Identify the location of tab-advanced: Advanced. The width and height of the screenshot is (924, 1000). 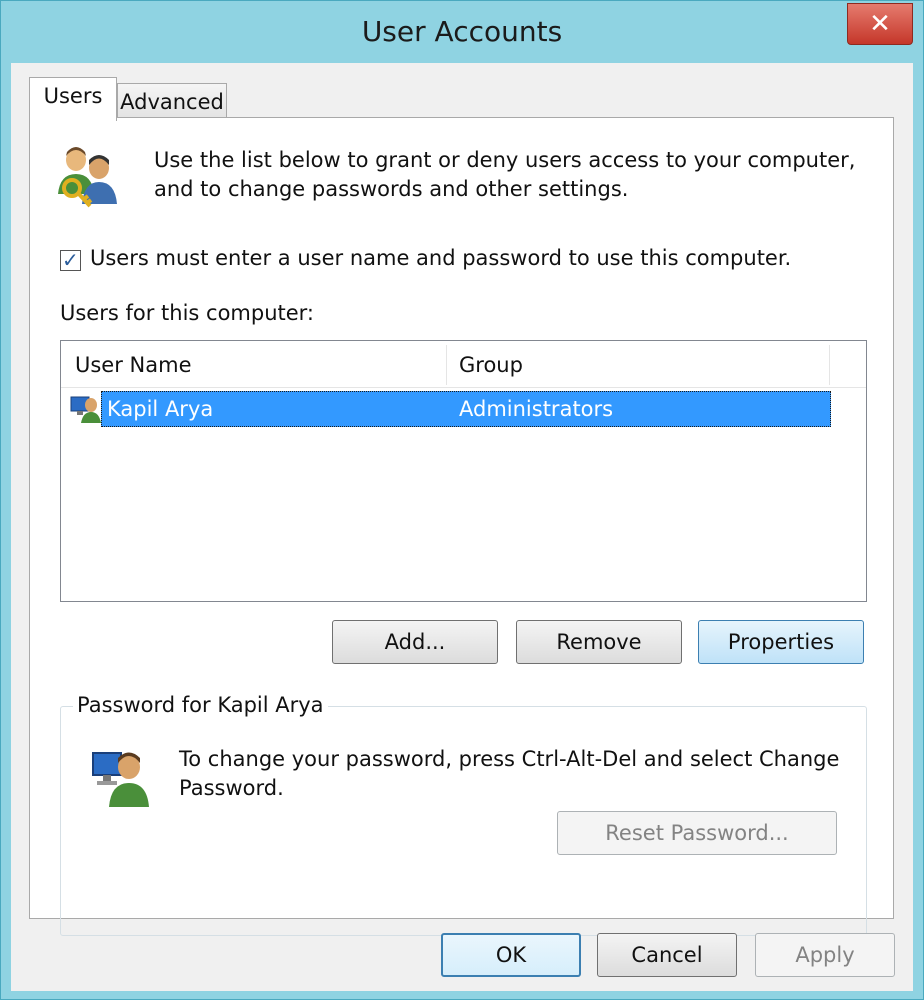
(172, 101).